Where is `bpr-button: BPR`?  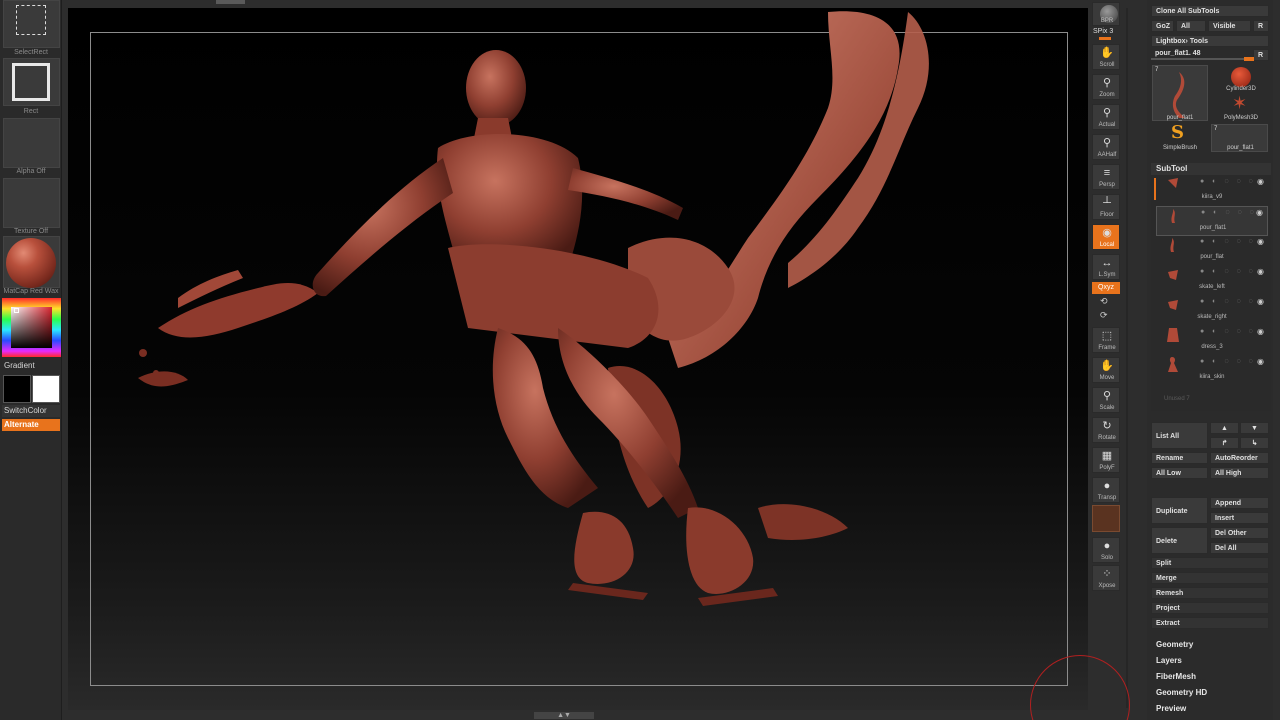
bpr-button: BPR is located at coordinates (1106, 14).